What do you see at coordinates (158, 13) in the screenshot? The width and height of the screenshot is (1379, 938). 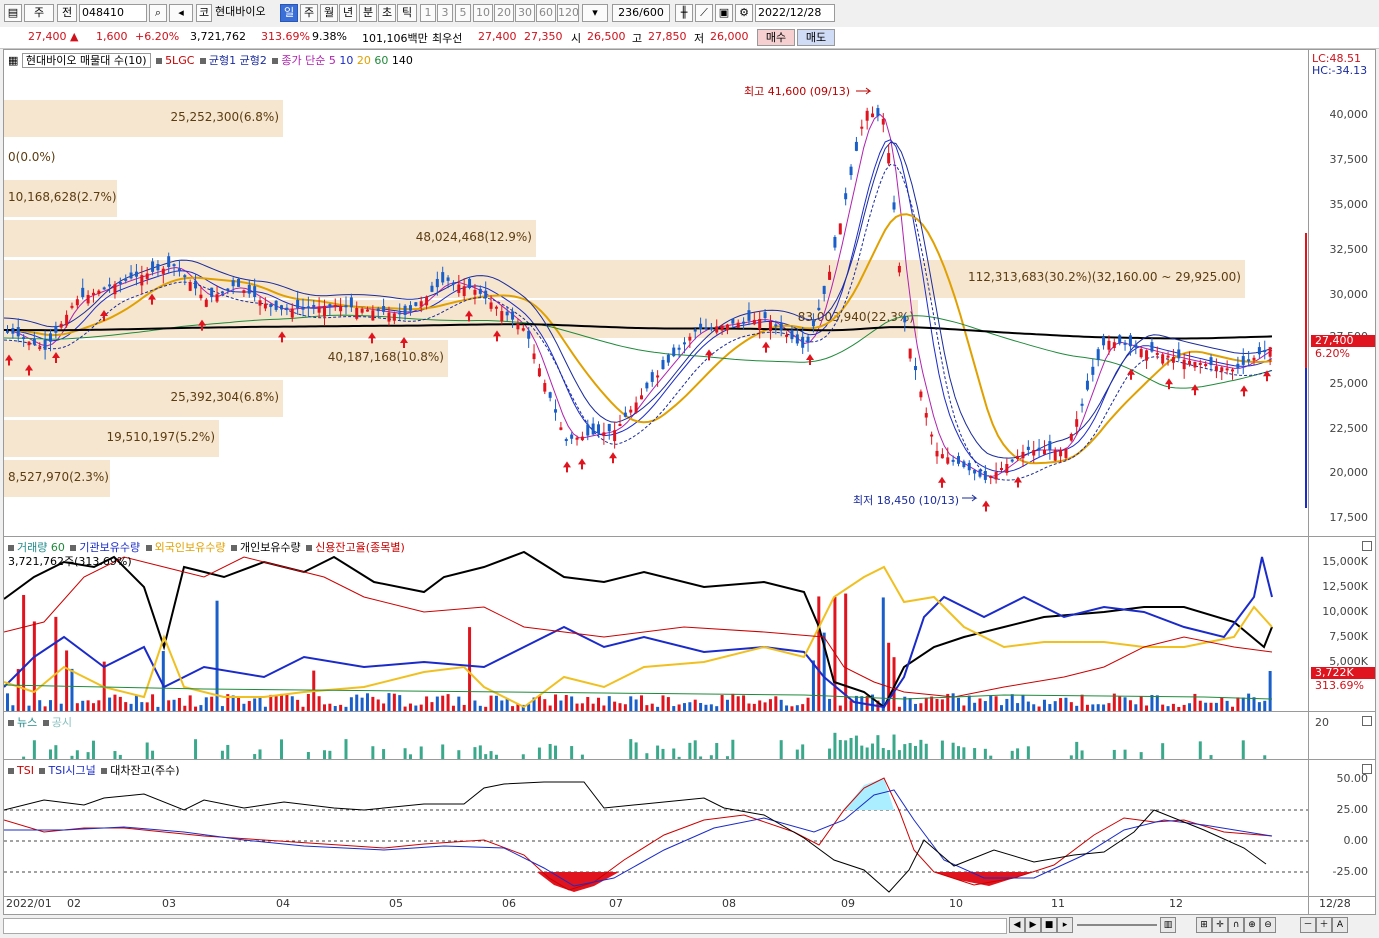 I see `search-icon: ⌕` at bounding box center [158, 13].